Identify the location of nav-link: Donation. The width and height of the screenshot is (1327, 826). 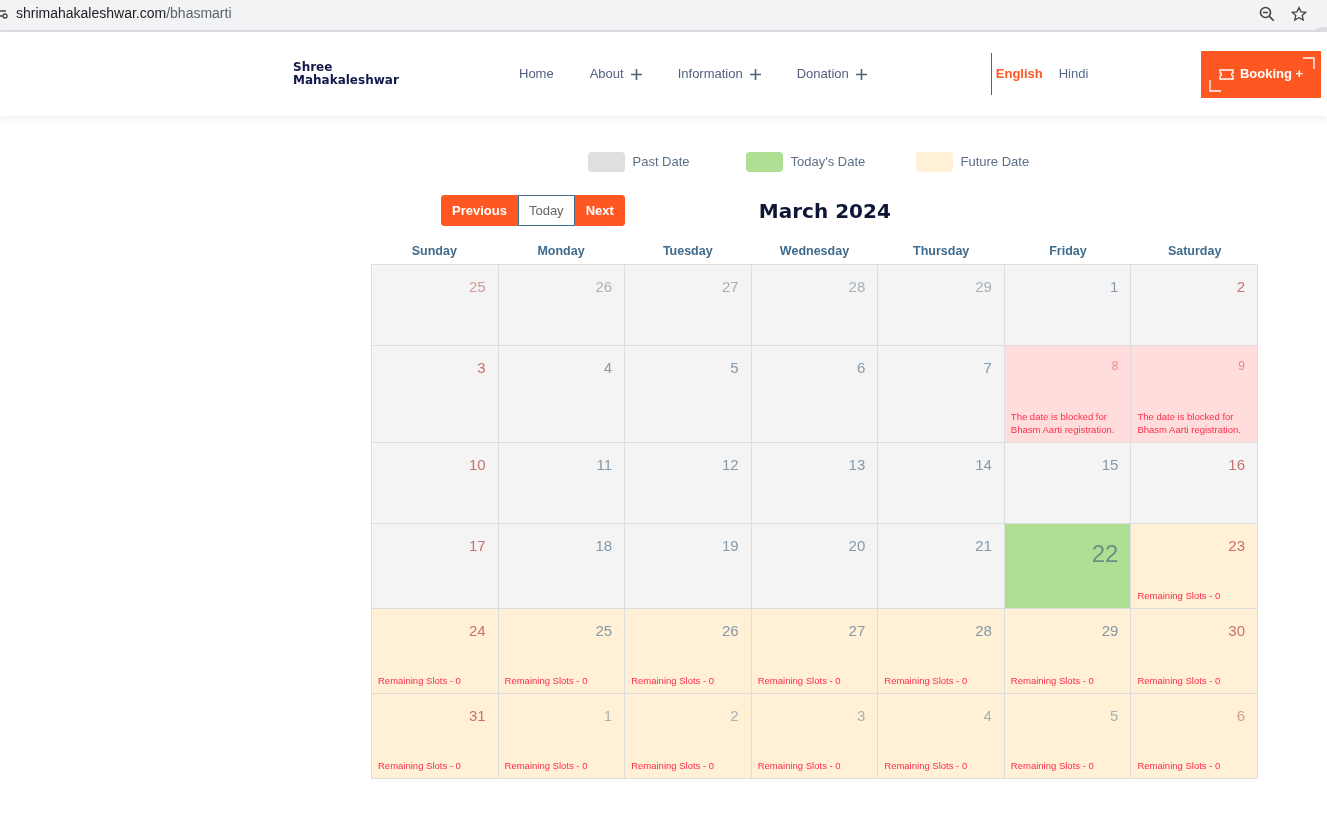
(831, 74).